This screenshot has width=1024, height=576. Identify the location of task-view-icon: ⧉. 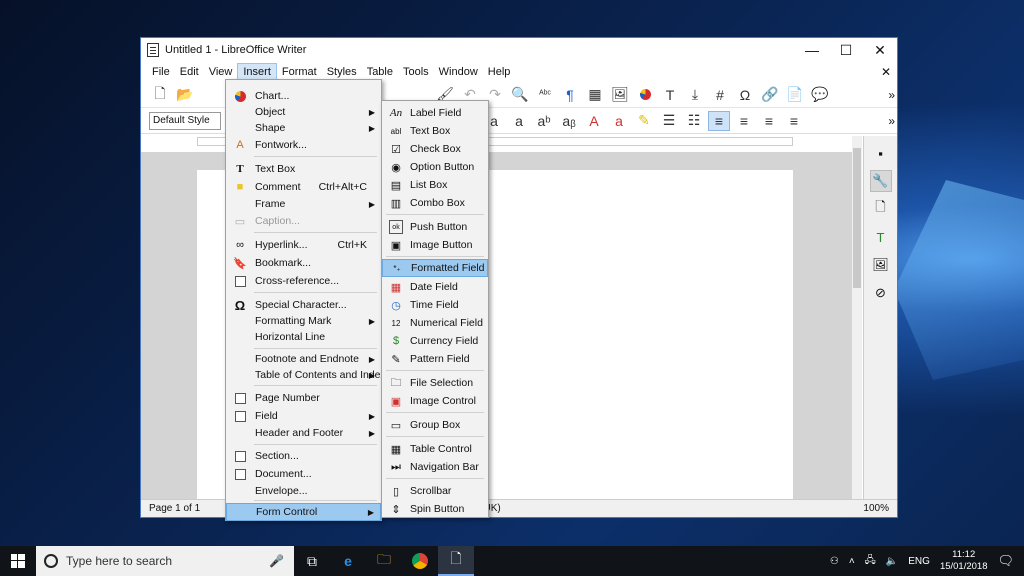
(312, 561).